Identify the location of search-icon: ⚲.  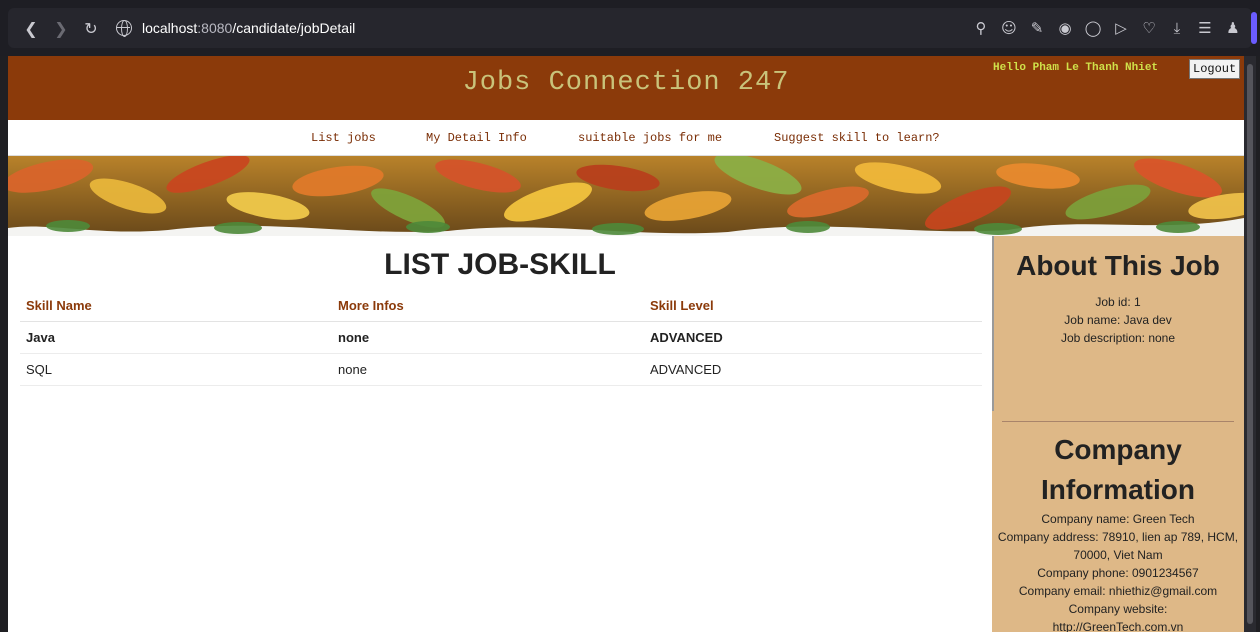
(981, 28).